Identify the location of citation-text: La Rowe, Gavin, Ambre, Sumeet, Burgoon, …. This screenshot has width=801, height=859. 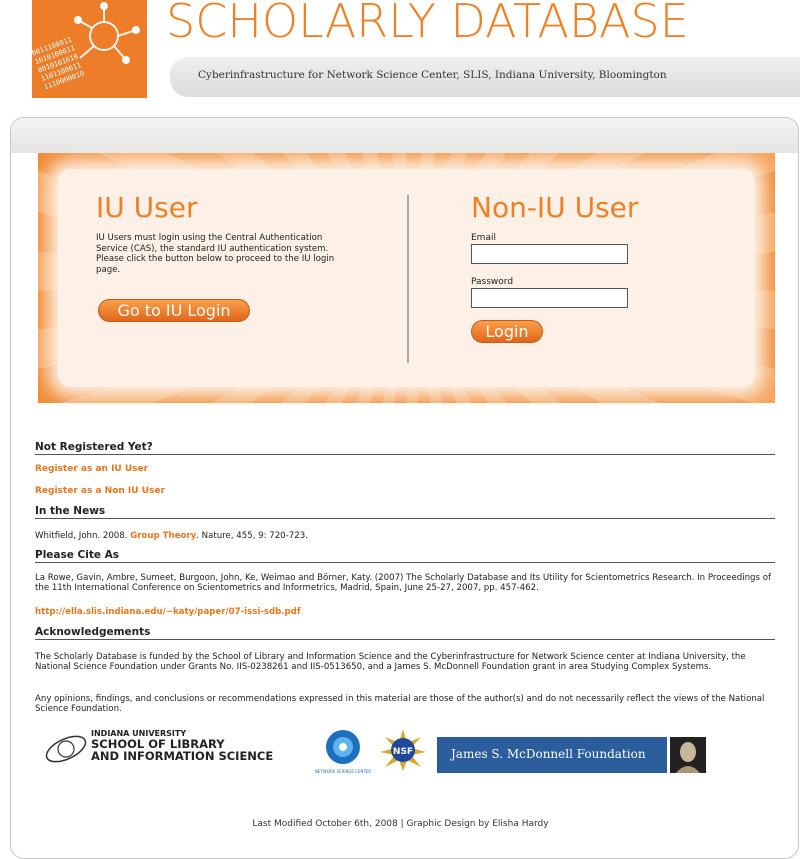
(403, 583).